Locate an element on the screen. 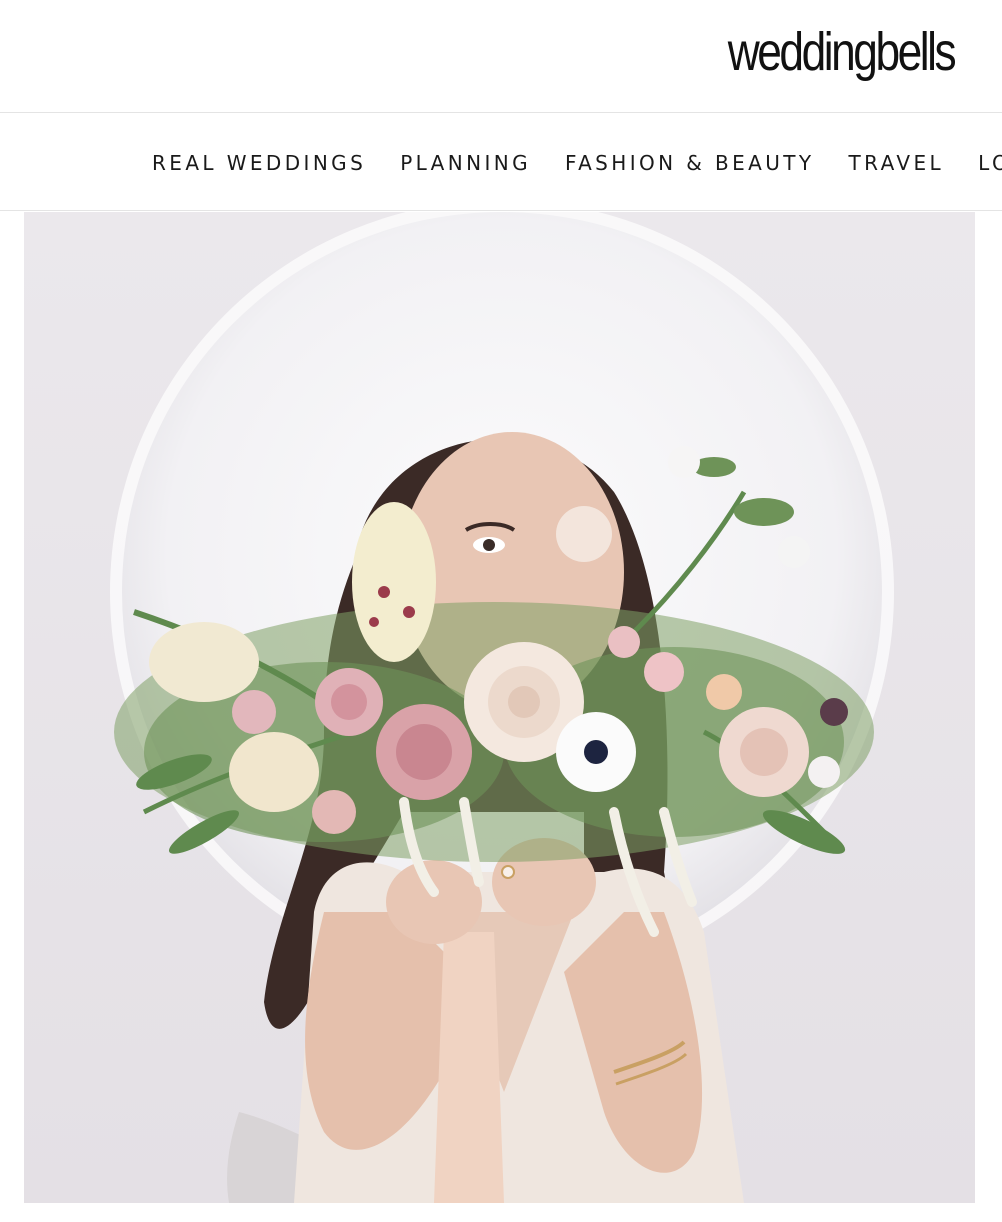  site-logo: weddingbells is located at coordinates (842, 52).